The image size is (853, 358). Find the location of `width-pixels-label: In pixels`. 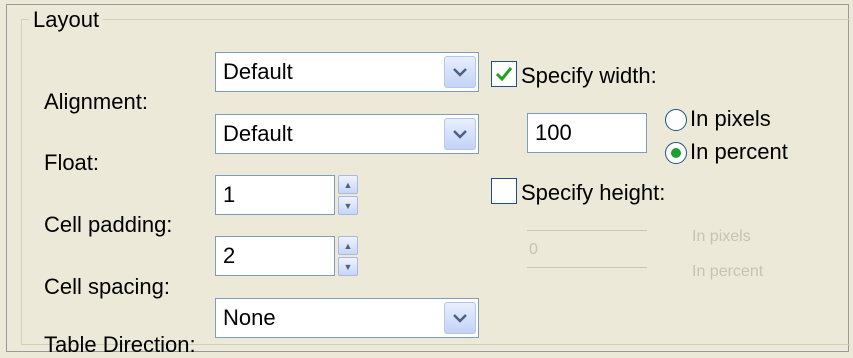

width-pixels-label: In pixels is located at coordinates (730, 119).